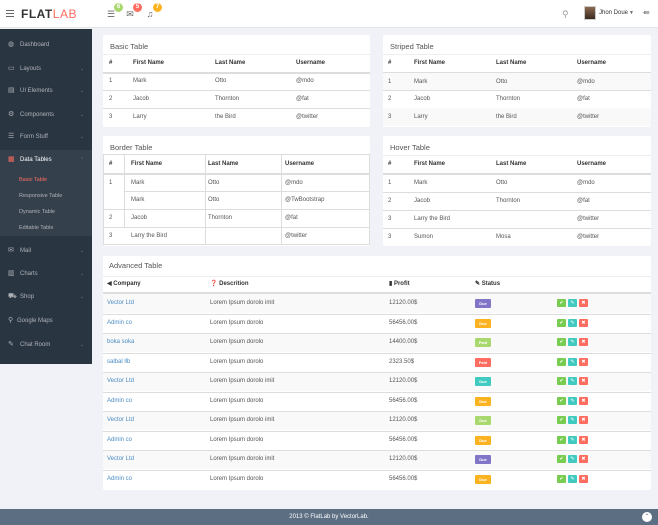  I want to click on envelope-icon: ✉ 5, so click(133, 11).